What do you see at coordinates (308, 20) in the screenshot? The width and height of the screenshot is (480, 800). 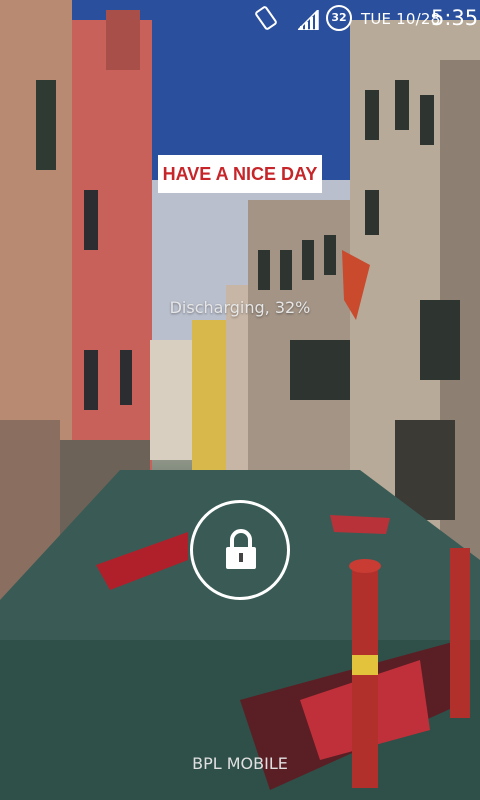 I see `signal-icon` at bounding box center [308, 20].